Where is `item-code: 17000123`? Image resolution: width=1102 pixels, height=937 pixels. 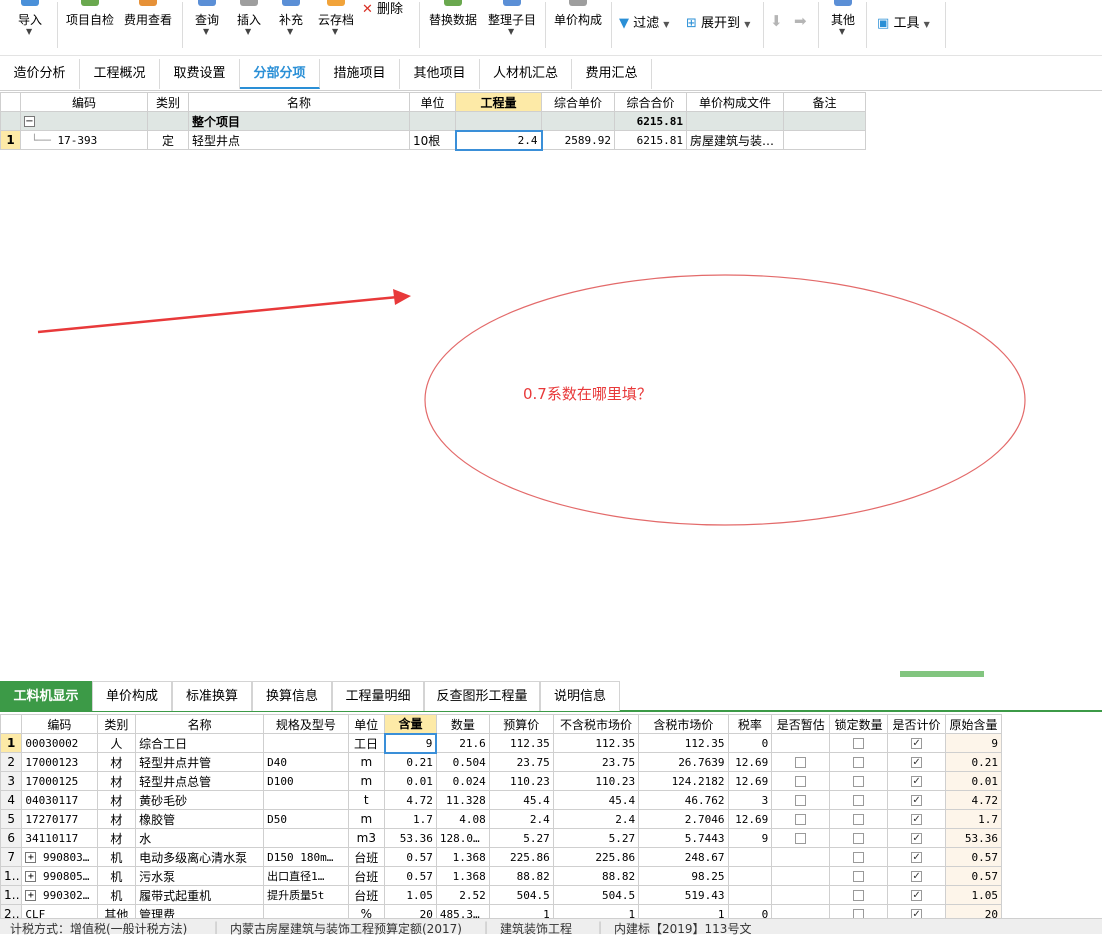 item-code: 17000123 is located at coordinates (52, 762).